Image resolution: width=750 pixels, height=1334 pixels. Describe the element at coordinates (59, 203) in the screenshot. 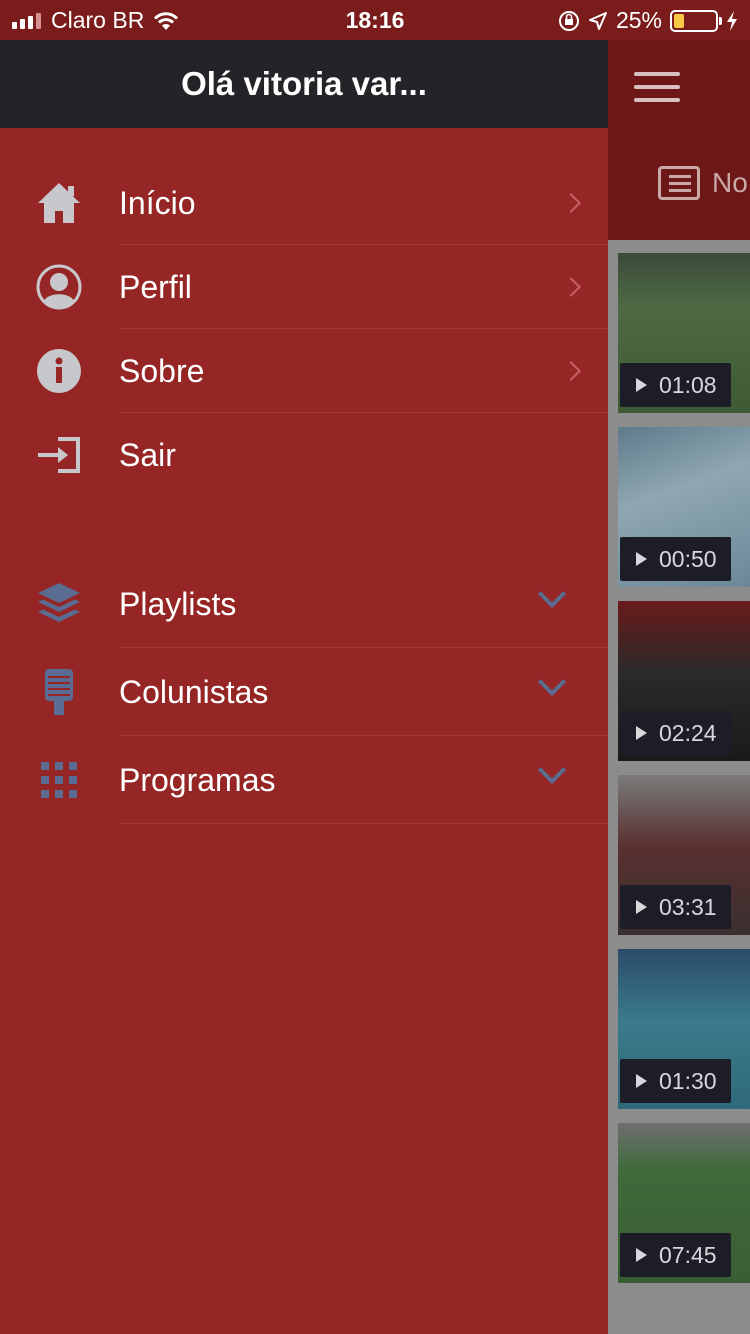

I see `home-icon` at that location.